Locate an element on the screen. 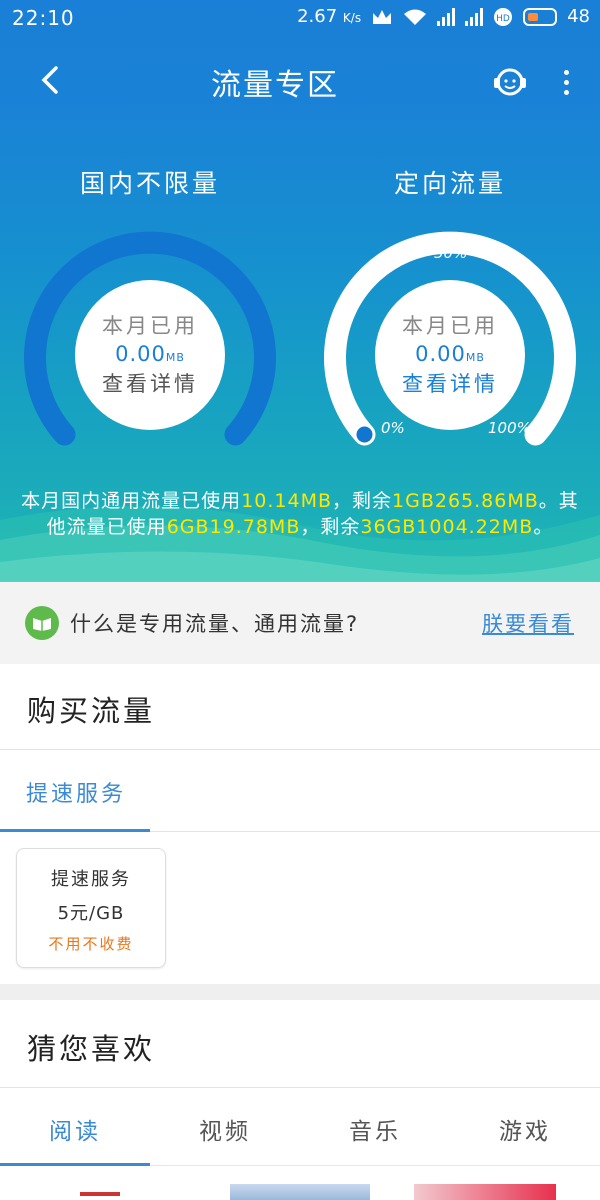 The height and width of the screenshot is (1200, 600). directional-details-link: 查看详情 is located at coordinates (450, 383).